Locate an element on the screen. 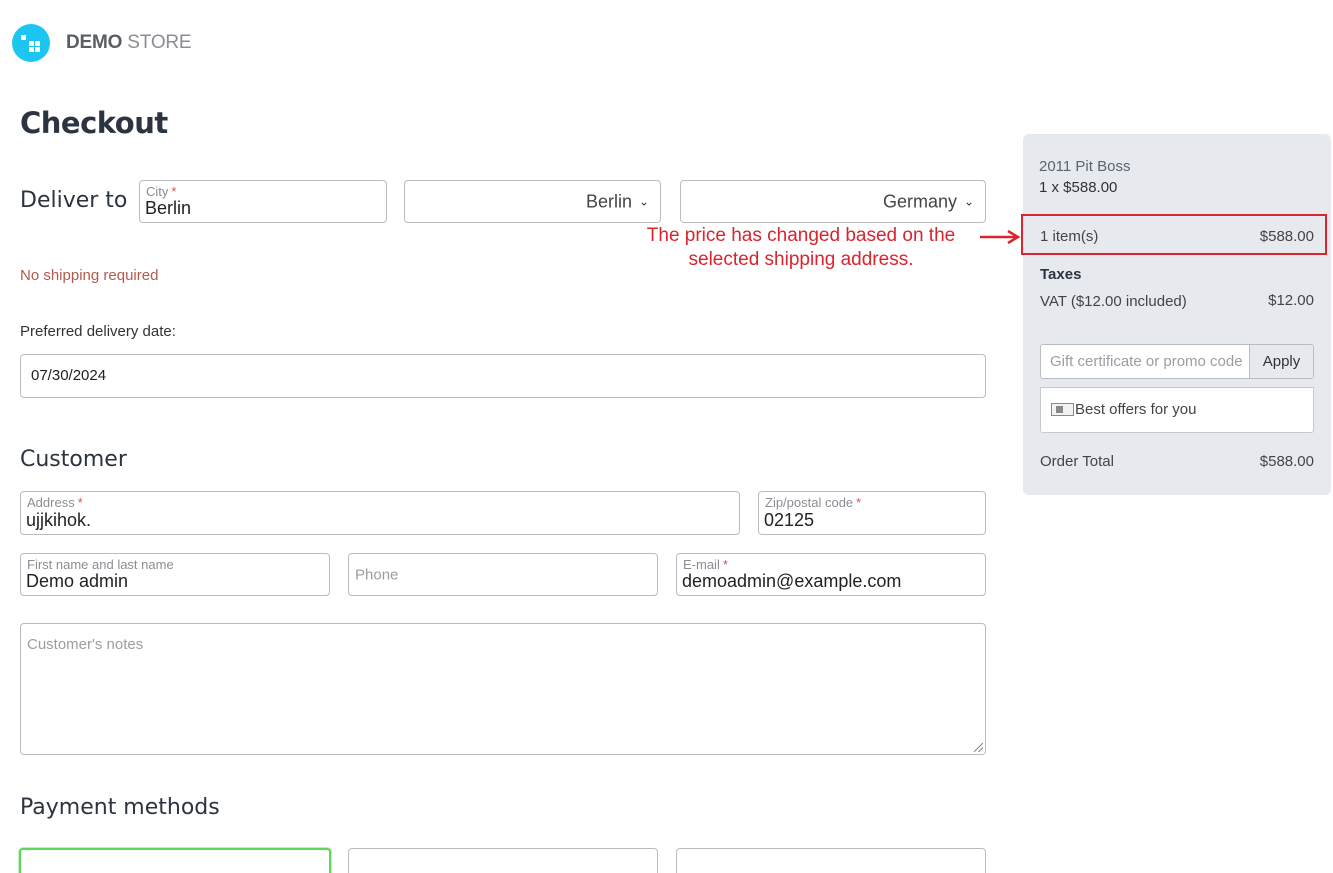 The height and width of the screenshot is (873, 1333). offers-image-icon is located at coordinates (1062, 409).